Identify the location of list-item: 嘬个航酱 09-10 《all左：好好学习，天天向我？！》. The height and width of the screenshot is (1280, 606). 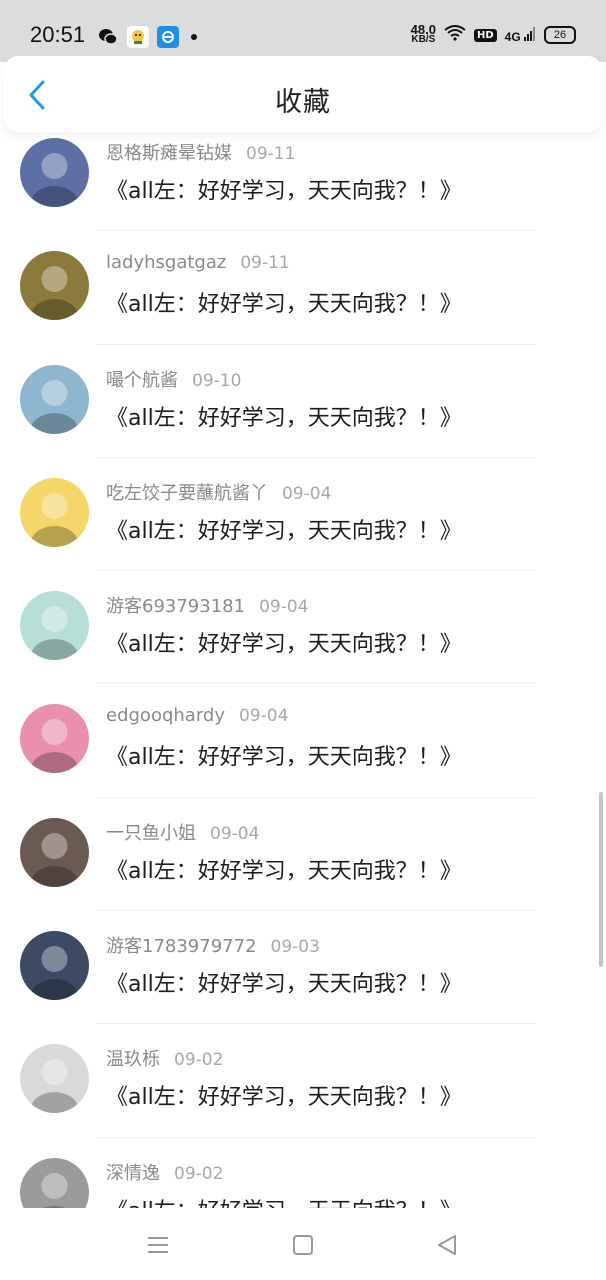
(303, 401).